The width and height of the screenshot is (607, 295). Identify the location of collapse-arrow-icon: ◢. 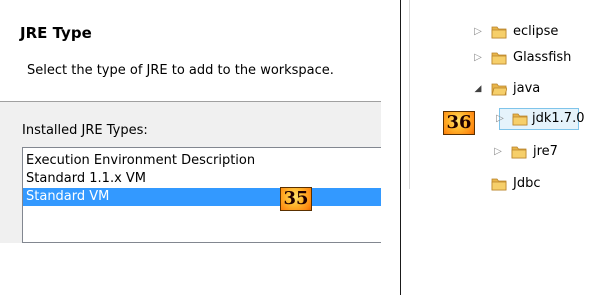
(478, 89).